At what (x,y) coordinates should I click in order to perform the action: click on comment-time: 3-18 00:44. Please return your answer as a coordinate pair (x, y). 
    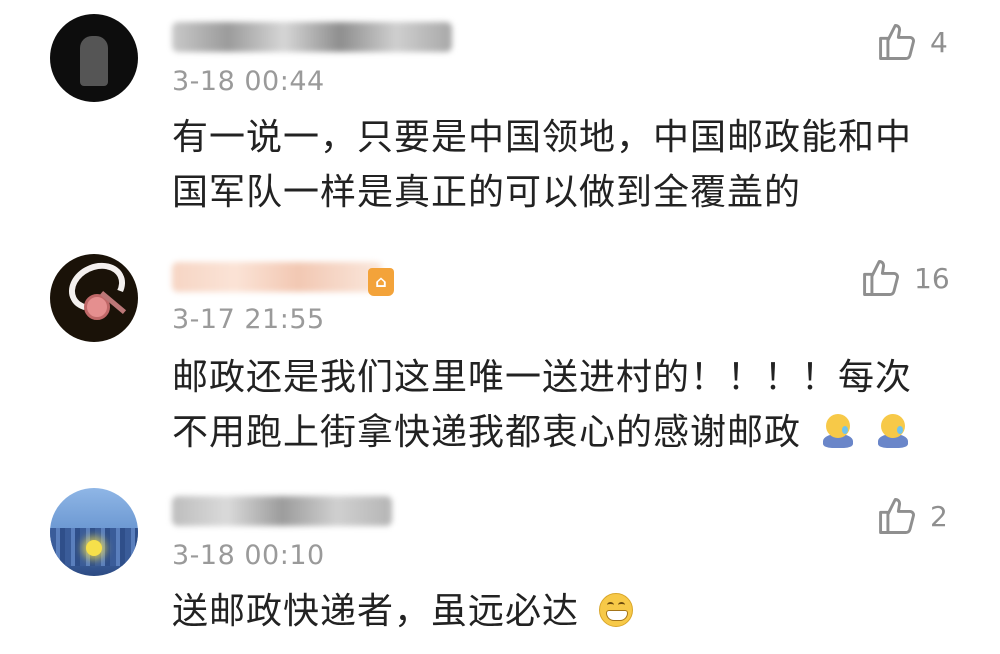
    Looking at the image, I should click on (248, 81).